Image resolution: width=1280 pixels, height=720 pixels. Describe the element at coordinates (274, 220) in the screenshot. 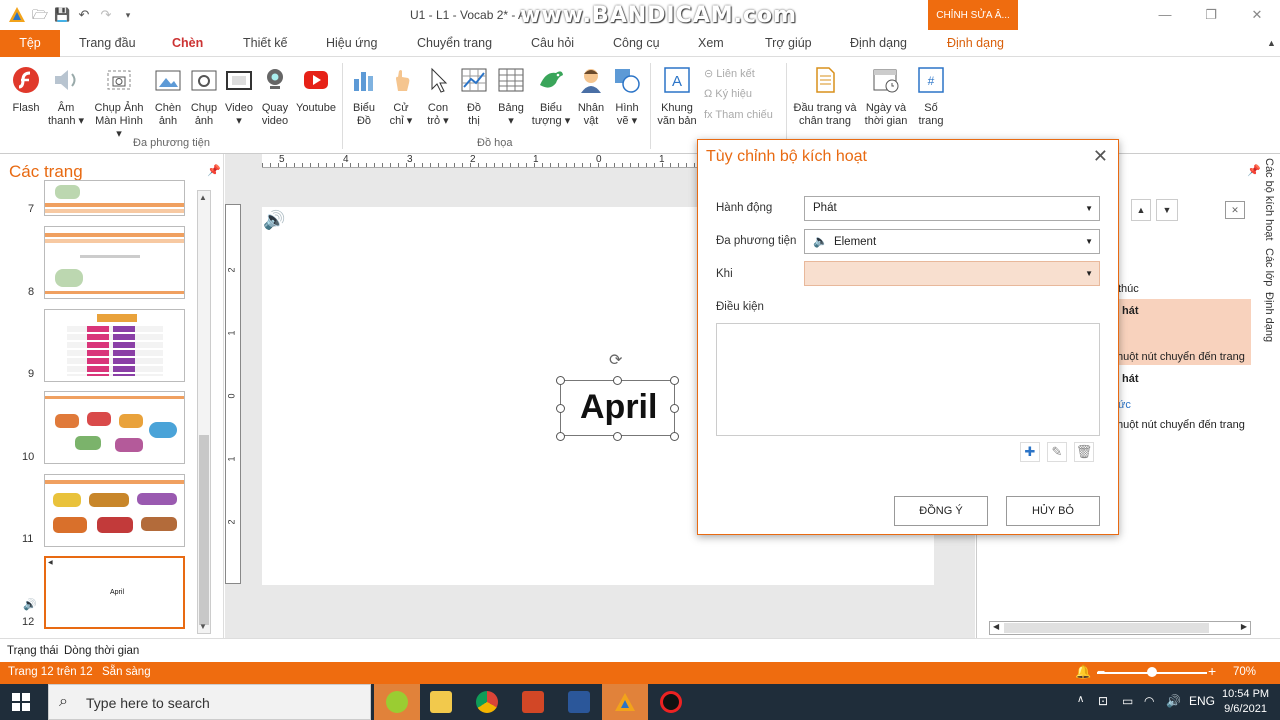

I see `audio-object-speaker-icon: 🔊` at that location.